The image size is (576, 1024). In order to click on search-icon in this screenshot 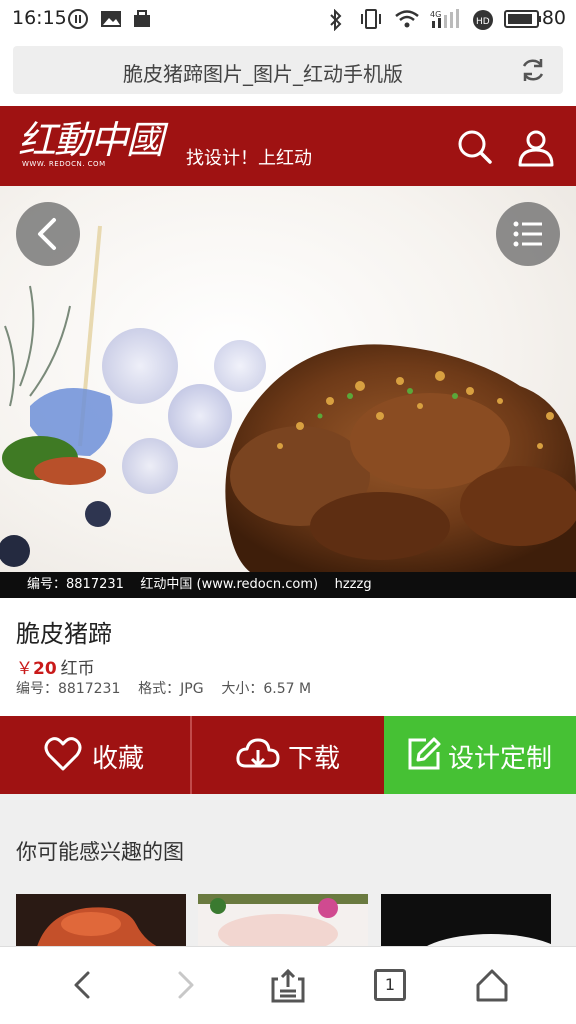, I will do `click(475, 147)`.